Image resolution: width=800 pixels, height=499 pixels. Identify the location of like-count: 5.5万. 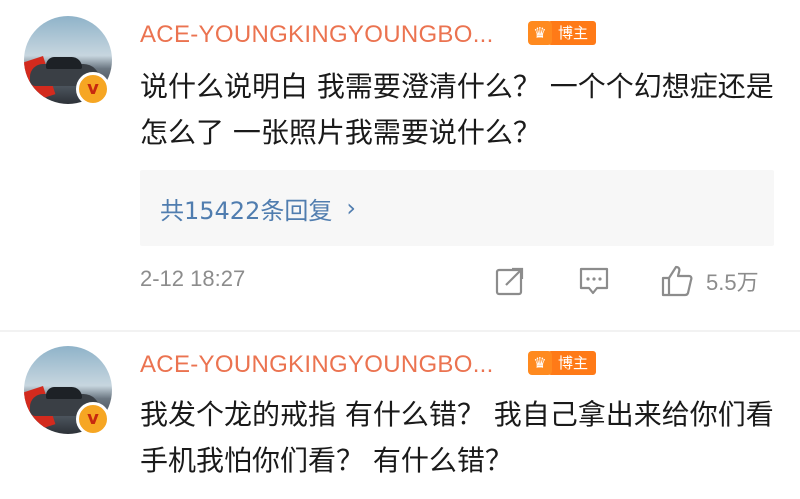
(732, 282).